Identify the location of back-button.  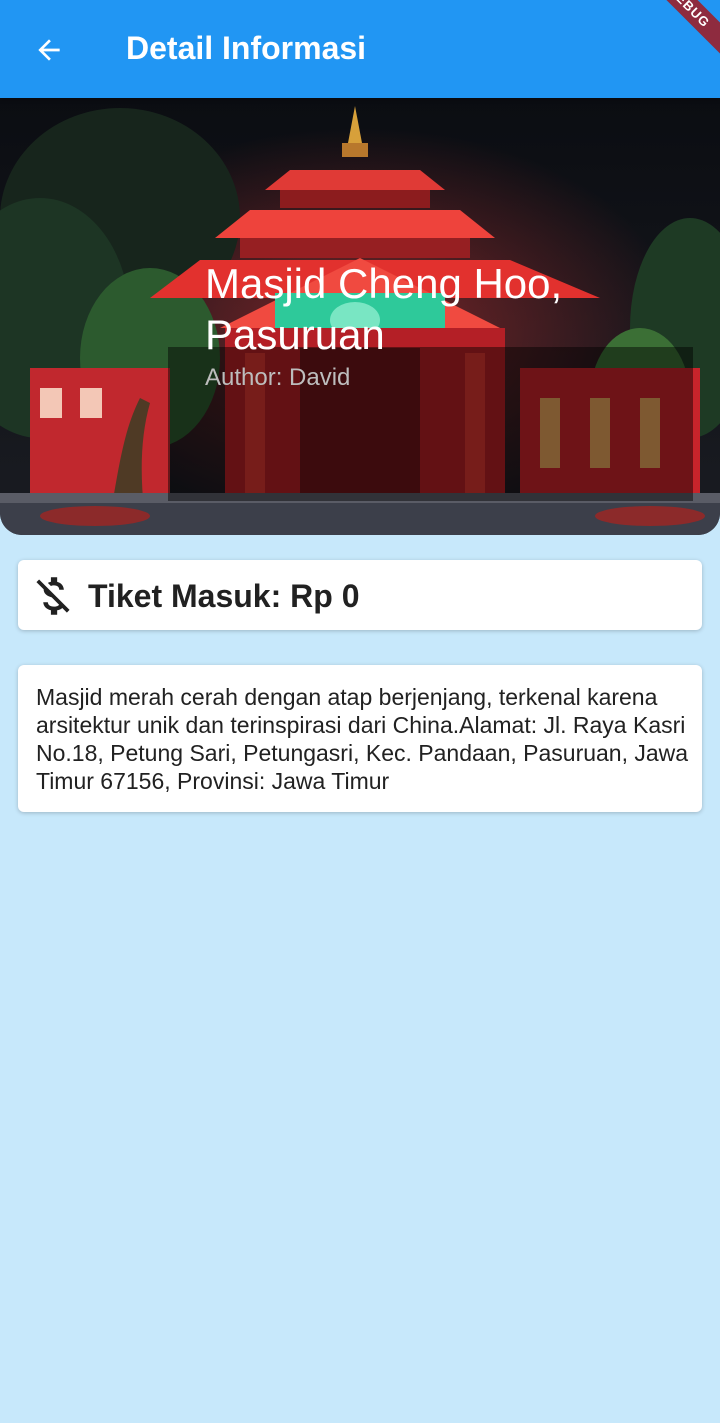
(49, 50).